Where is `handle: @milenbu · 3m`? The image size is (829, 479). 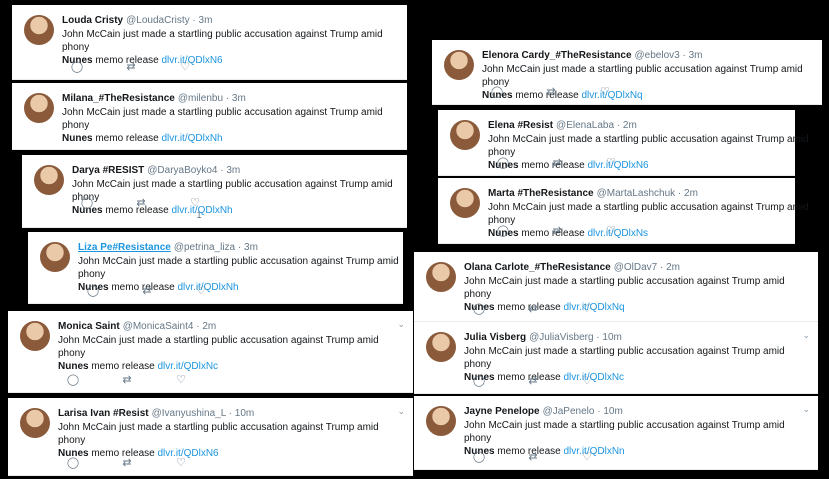
handle: @milenbu · 3m is located at coordinates (212, 98).